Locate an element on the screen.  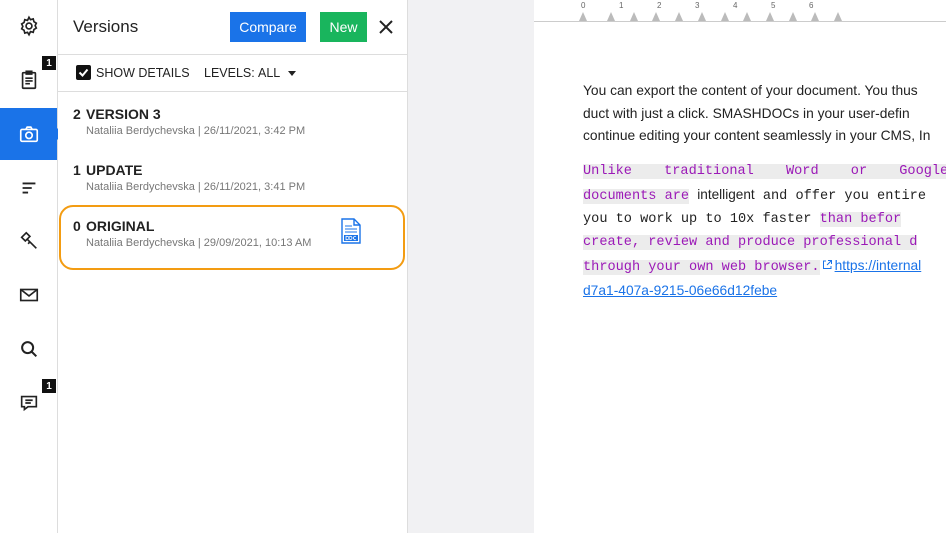
outline-button is located at coordinates (28, 188).